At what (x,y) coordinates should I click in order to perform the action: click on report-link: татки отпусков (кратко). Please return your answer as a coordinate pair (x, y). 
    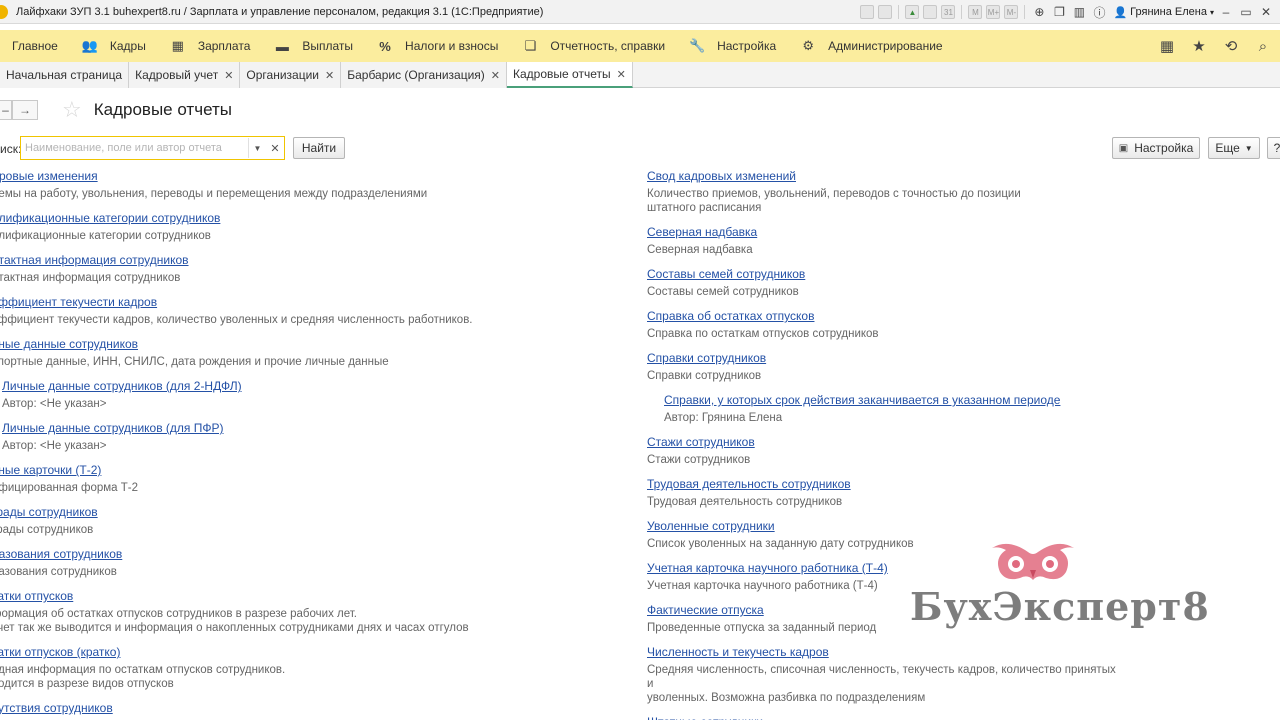
    Looking at the image, I should click on (306, 652).